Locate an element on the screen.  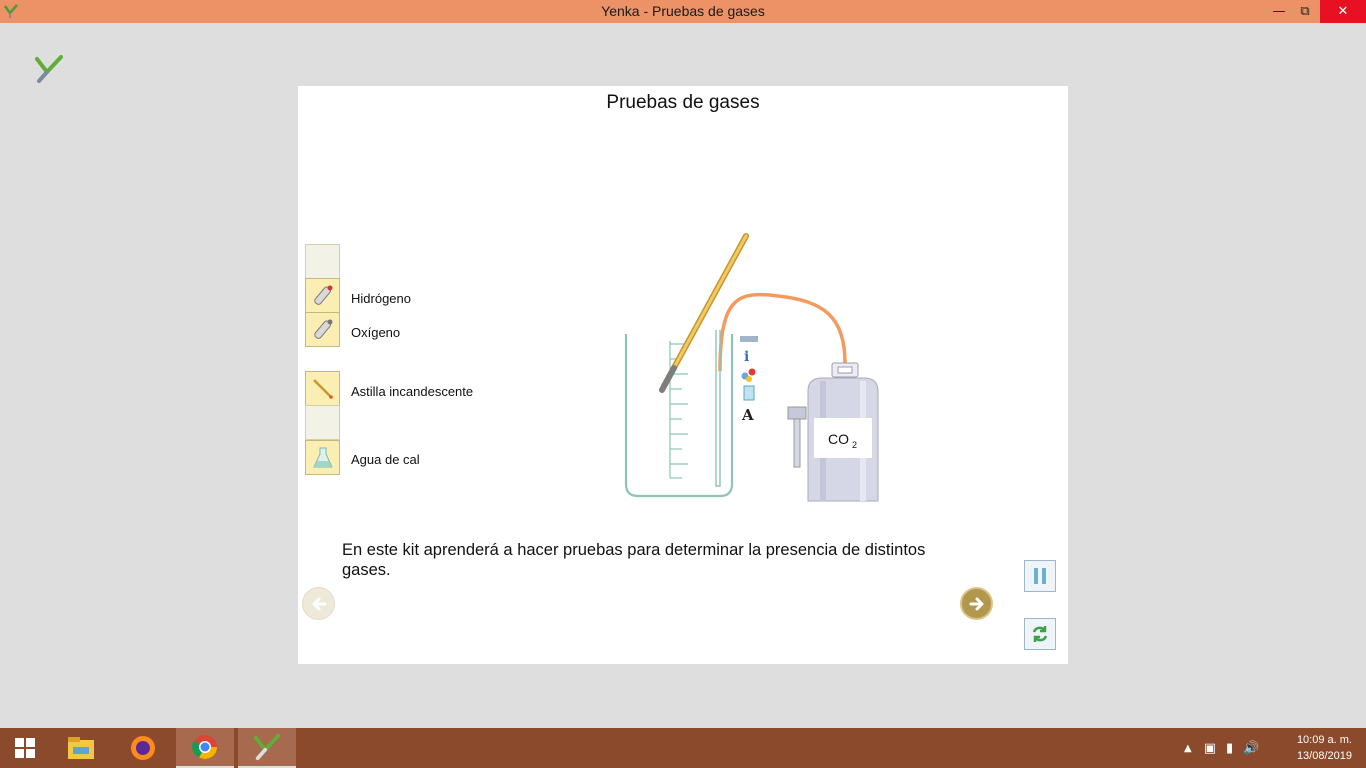
taskbar-chrome is located at coordinates (205, 748).